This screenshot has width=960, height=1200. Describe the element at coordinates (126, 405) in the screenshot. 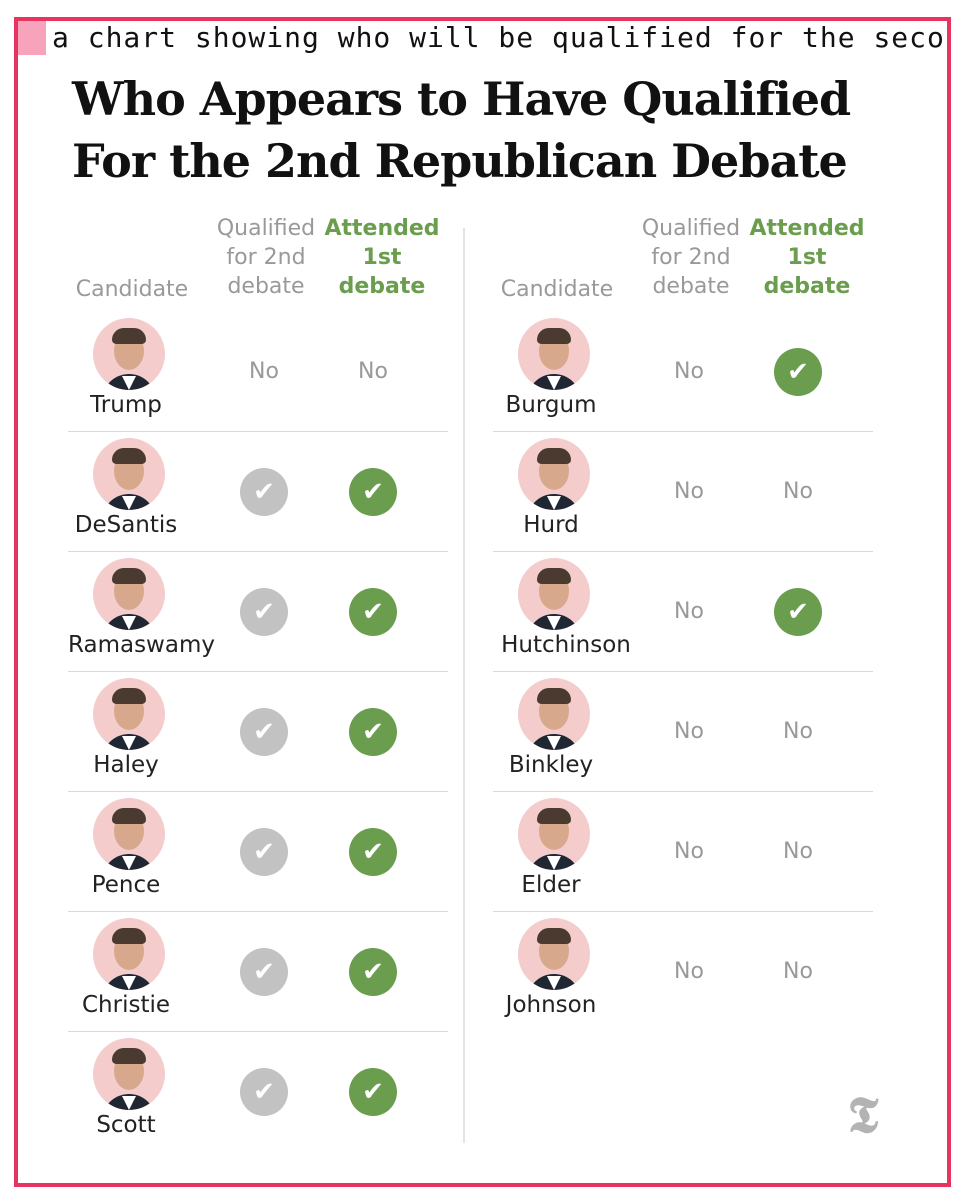

I see `candidate-name: Trump` at that location.